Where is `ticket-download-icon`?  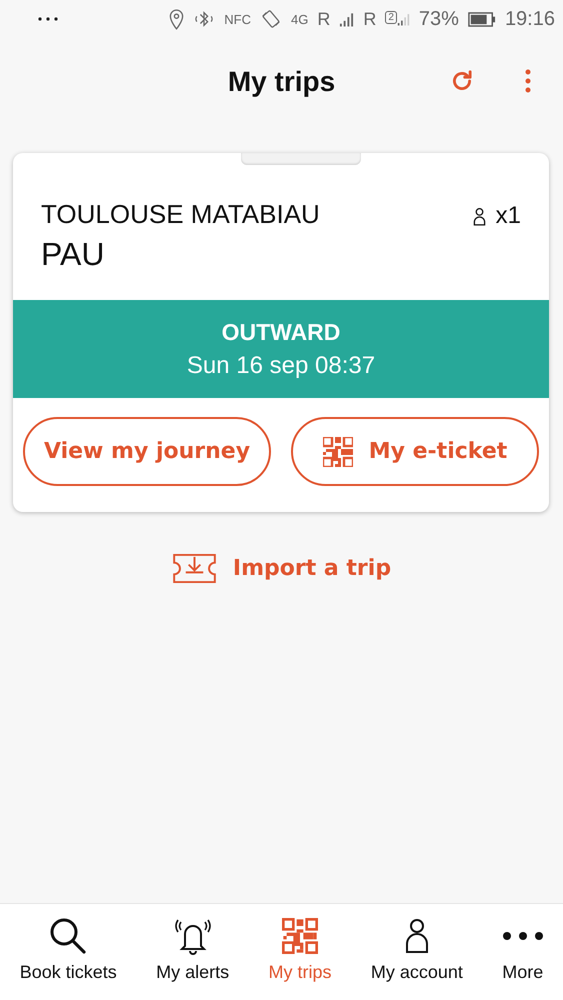
ticket-download-icon is located at coordinates (194, 568).